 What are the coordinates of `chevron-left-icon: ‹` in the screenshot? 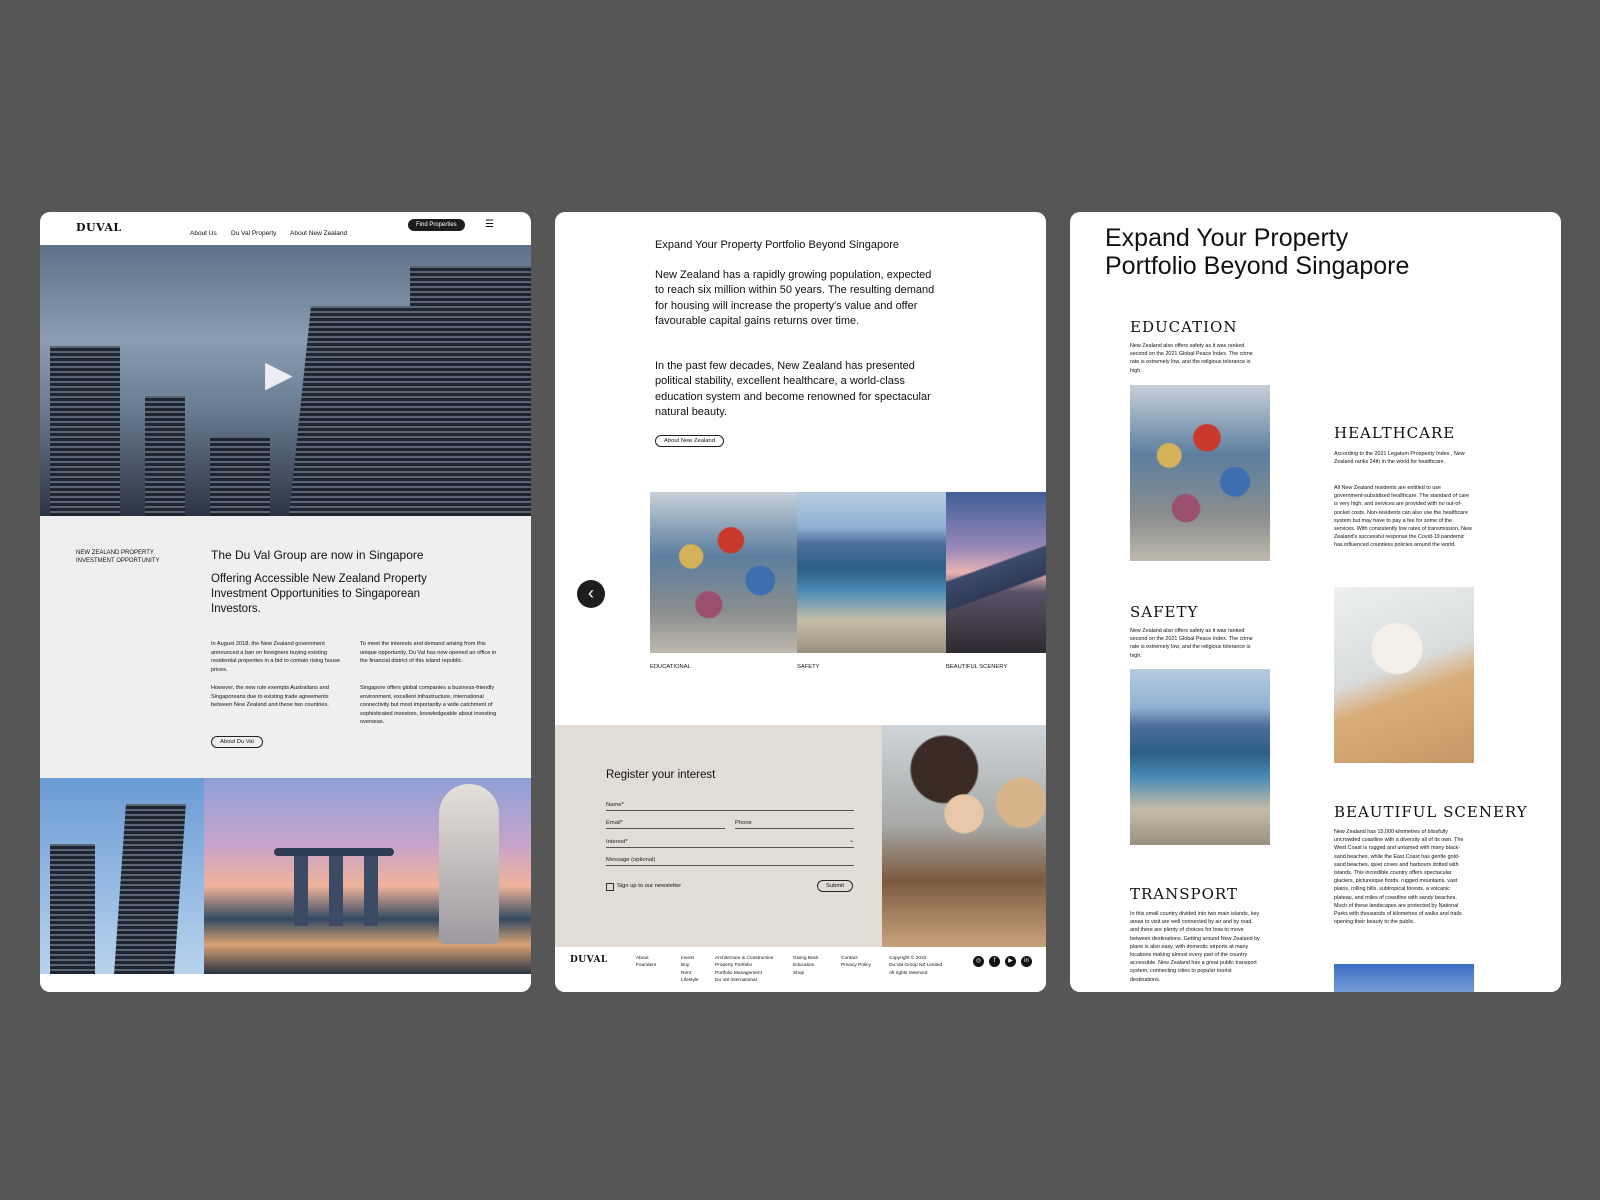 It's located at (591, 593).